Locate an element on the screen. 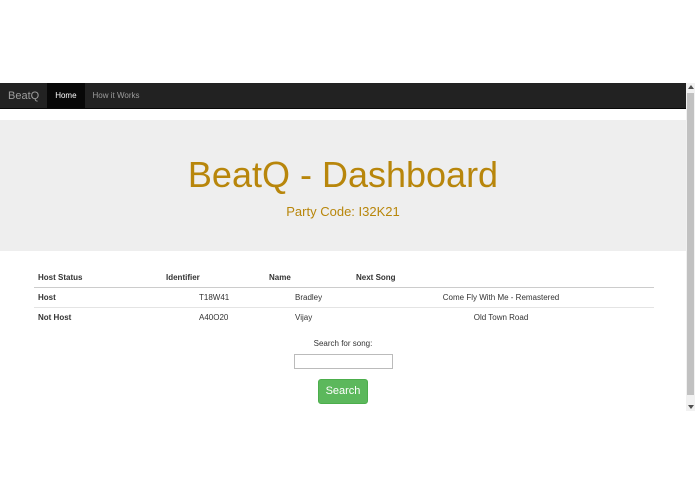 Image resolution: width=695 pixels, height=494 pixels. cell-host-status: Not Host is located at coordinates (98, 316).